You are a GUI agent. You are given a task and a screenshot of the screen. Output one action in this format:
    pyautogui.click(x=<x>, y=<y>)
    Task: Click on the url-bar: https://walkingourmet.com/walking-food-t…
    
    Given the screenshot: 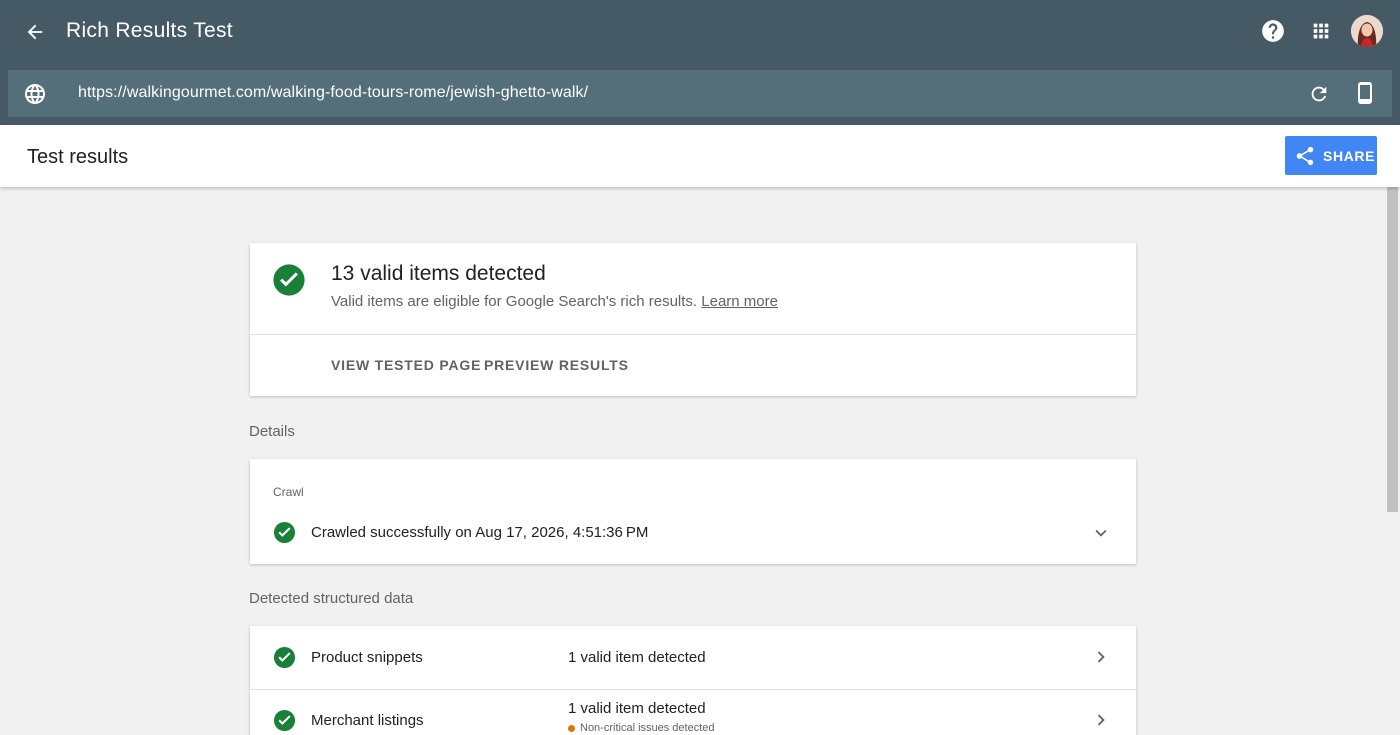 What is the action you would take?
    pyautogui.click(x=700, y=93)
    